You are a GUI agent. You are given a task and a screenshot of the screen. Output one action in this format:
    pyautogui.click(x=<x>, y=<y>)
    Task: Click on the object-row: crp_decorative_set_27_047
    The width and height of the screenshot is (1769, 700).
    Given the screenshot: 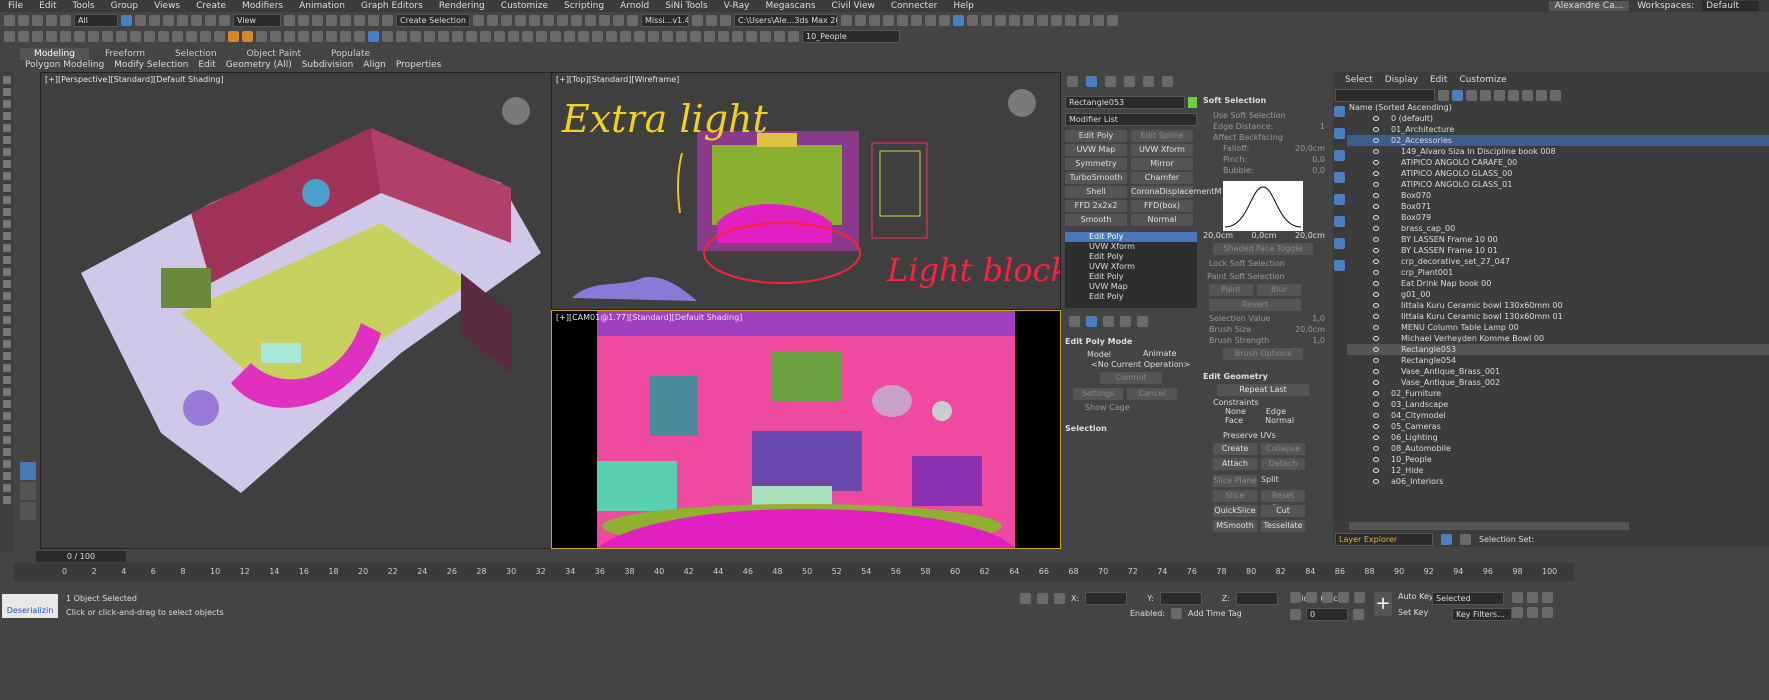 What is the action you would take?
    pyautogui.click(x=1558, y=261)
    